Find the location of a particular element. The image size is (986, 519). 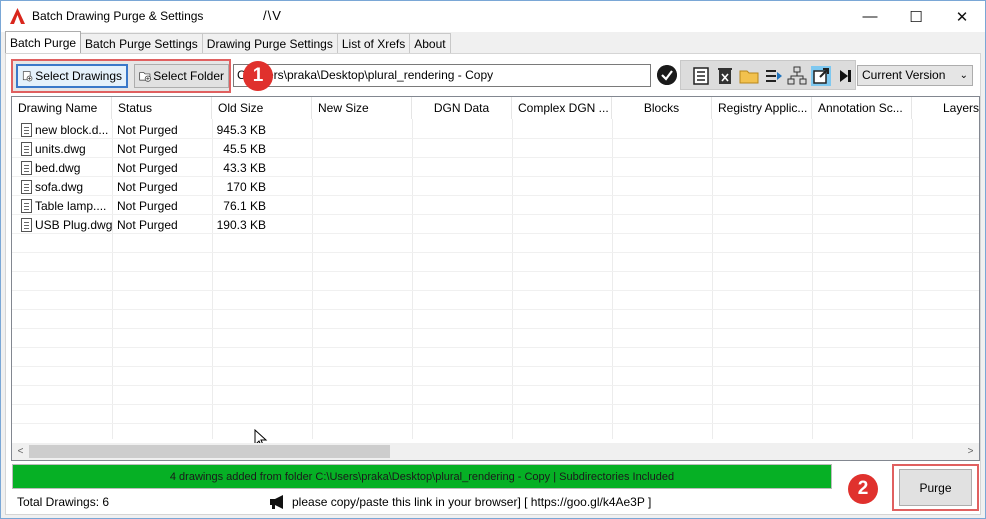

tab-drawing-purge-settings: Drawing Purge Settings is located at coordinates (269, 43).